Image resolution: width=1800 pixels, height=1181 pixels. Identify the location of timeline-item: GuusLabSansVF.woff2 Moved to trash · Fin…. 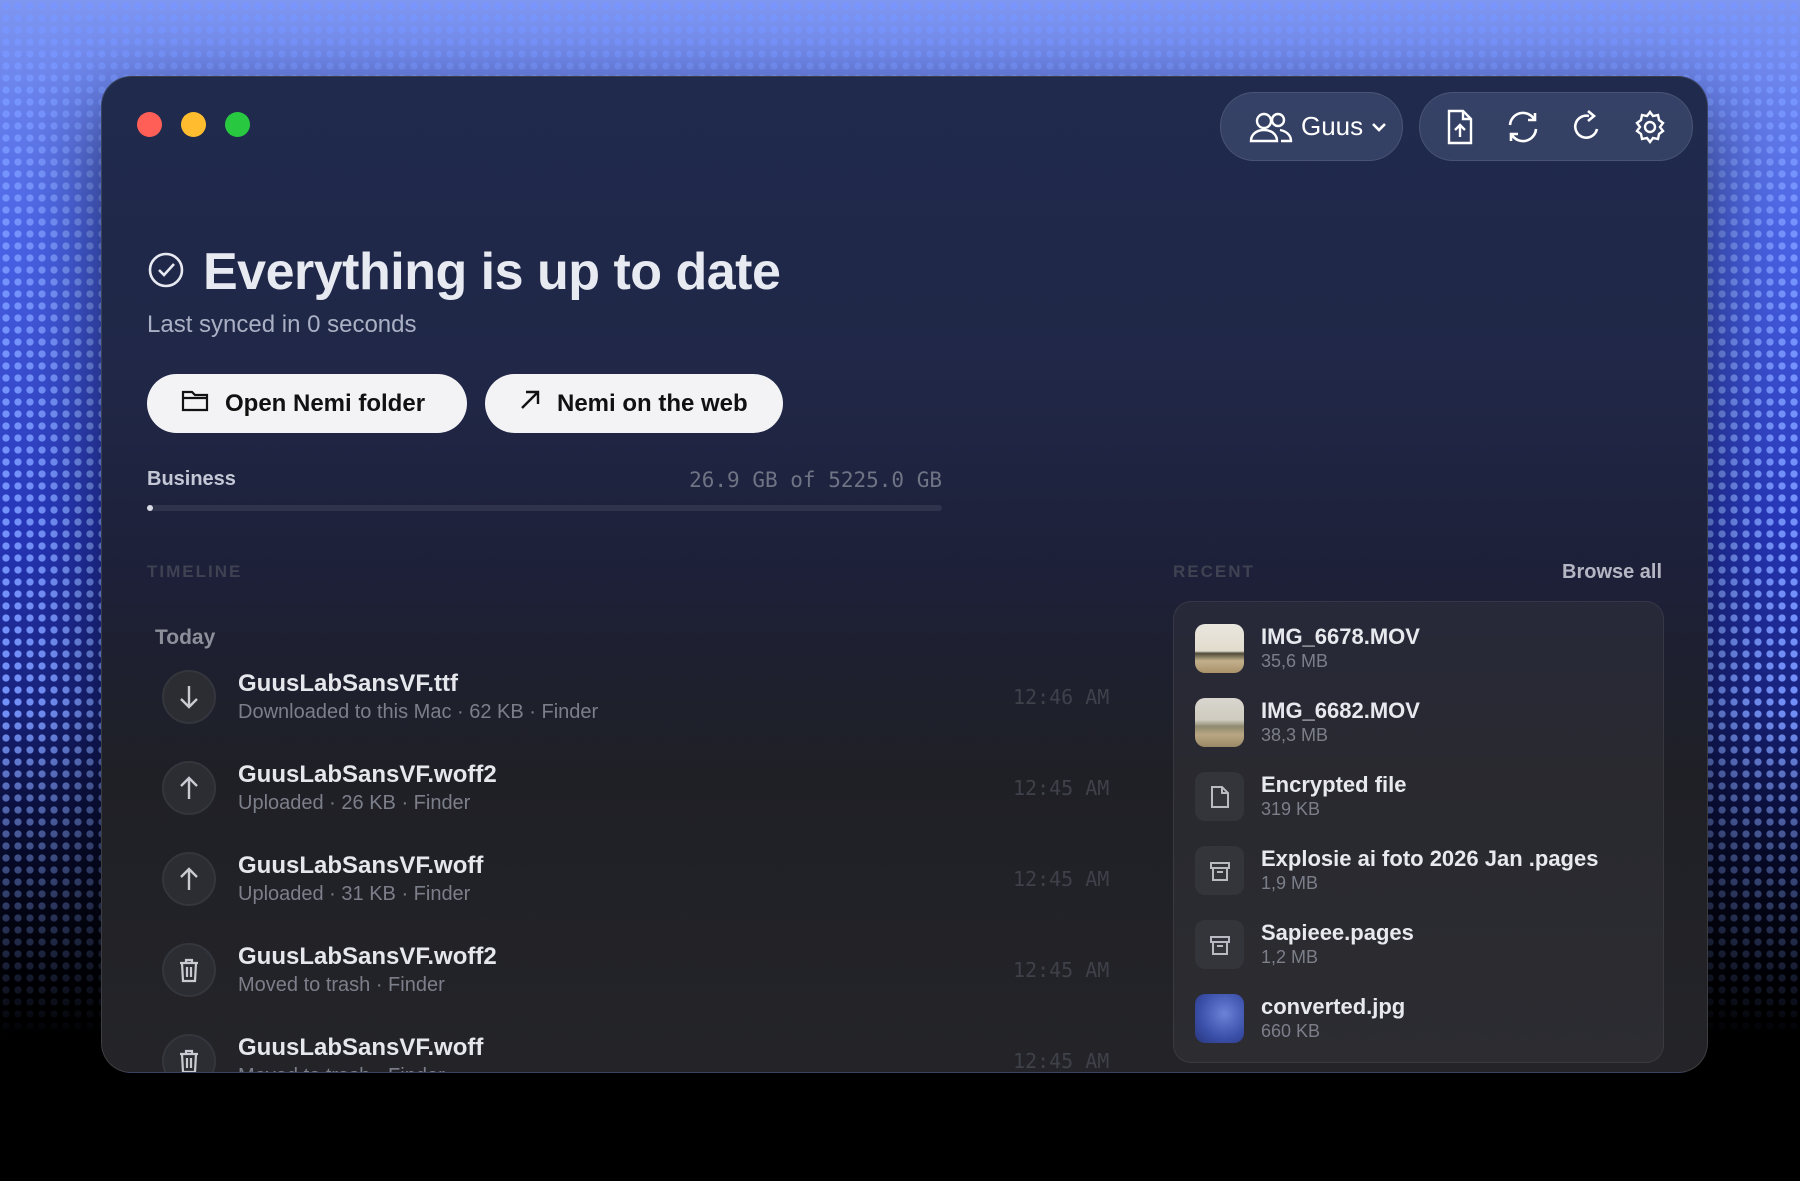
(647, 980).